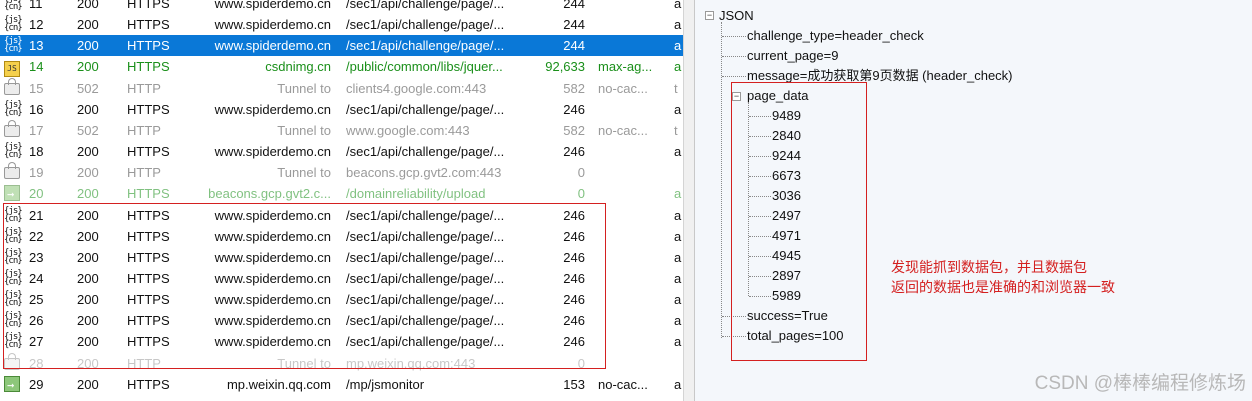 The height and width of the screenshot is (401, 1252). Describe the element at coordinates (678, 172) in the screenshot. I see `session-content-type` at that location.